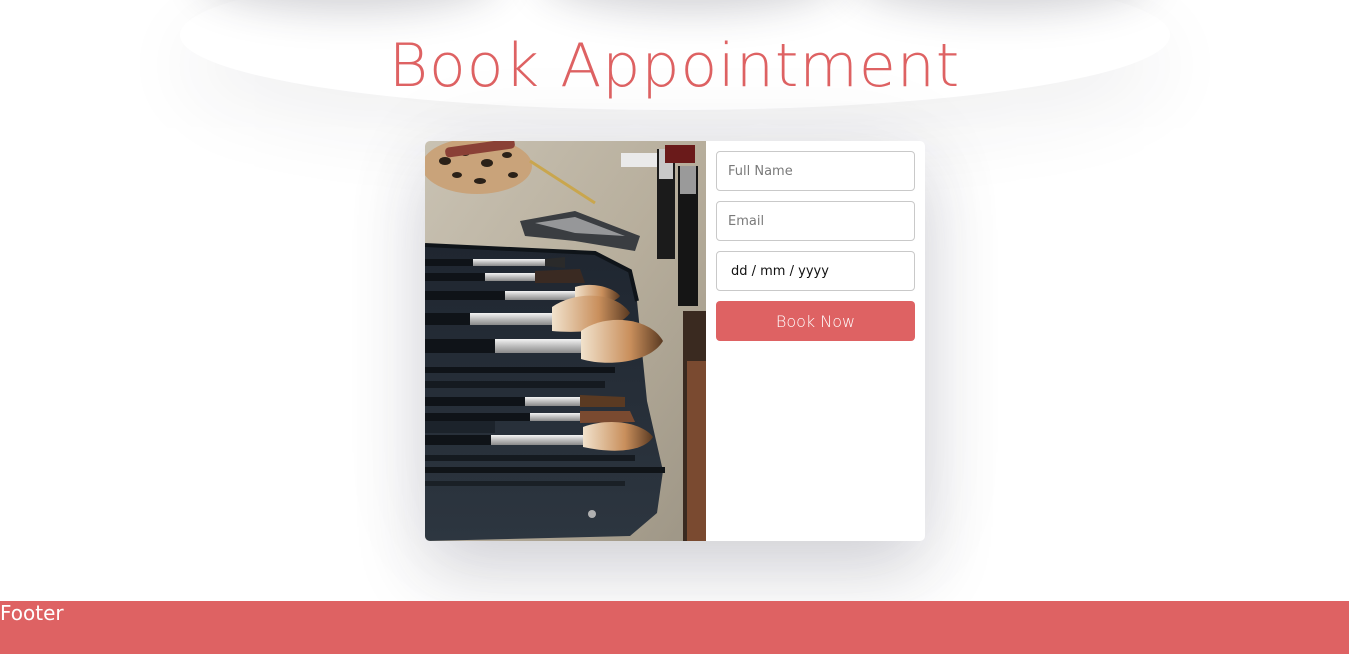 The width and height of the screenshot is (1349, 654). Describe the element at coordinates (815, 246) in the screenshot. I see `booking-form: dd / mm / yyyy Book Now` at that location.